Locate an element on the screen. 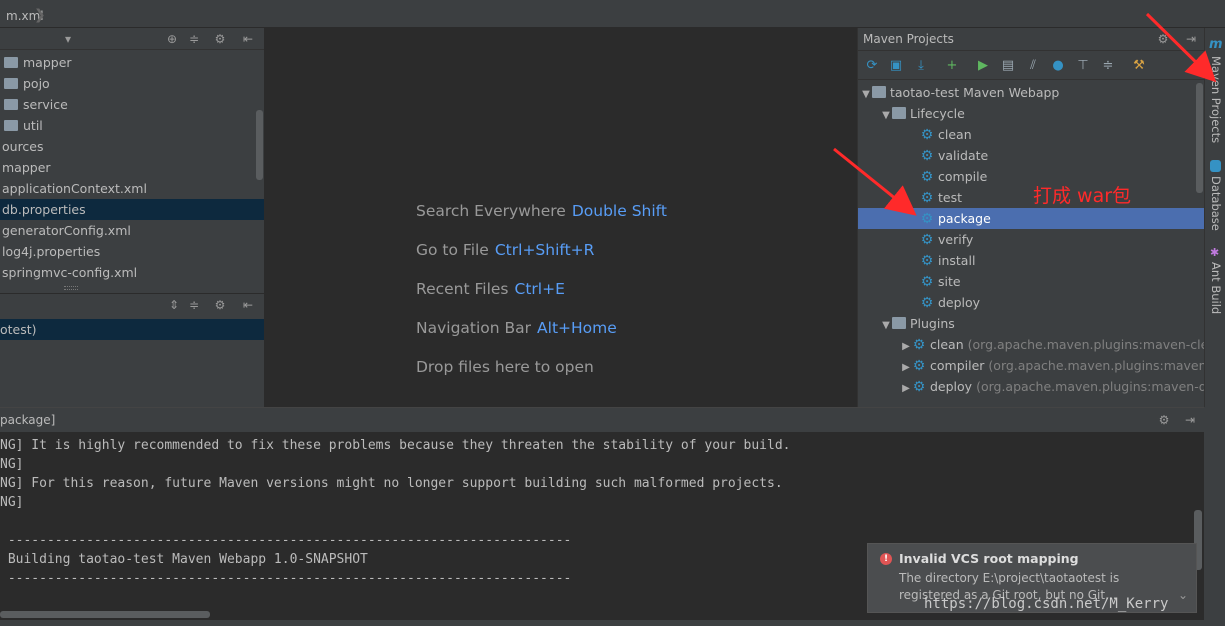 This screenshot has width=1225, height=626. project-tree-item: applicationContext.xml is located at coordinates (132, 188).